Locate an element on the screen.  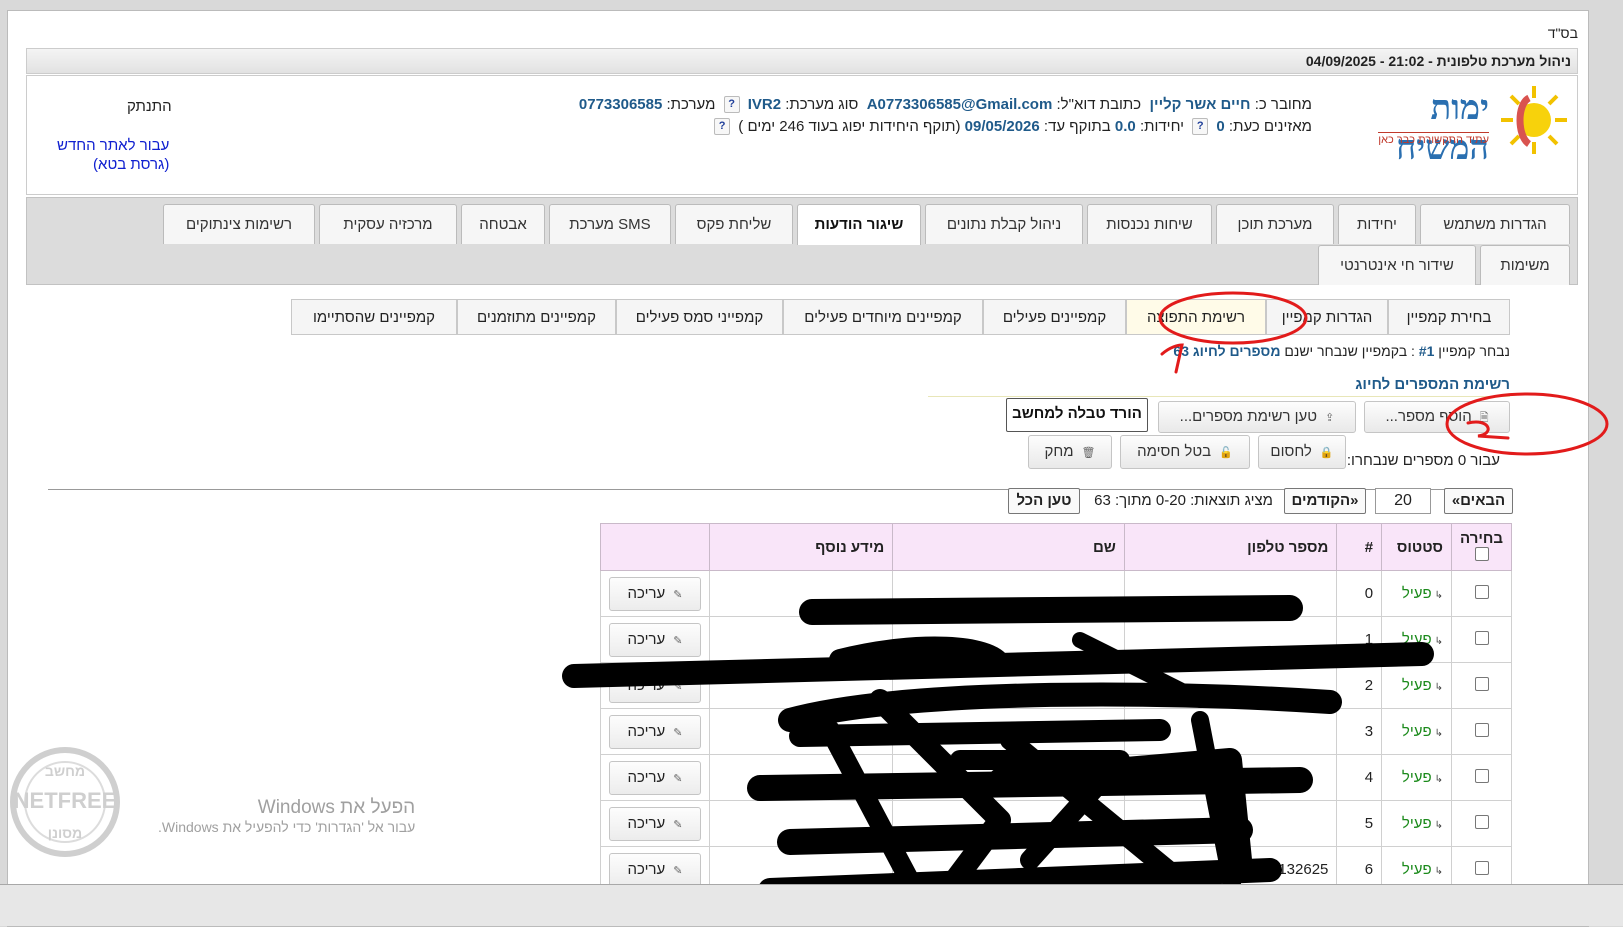
lock-icon: 🔒 is located at coordinates (1326, 453).